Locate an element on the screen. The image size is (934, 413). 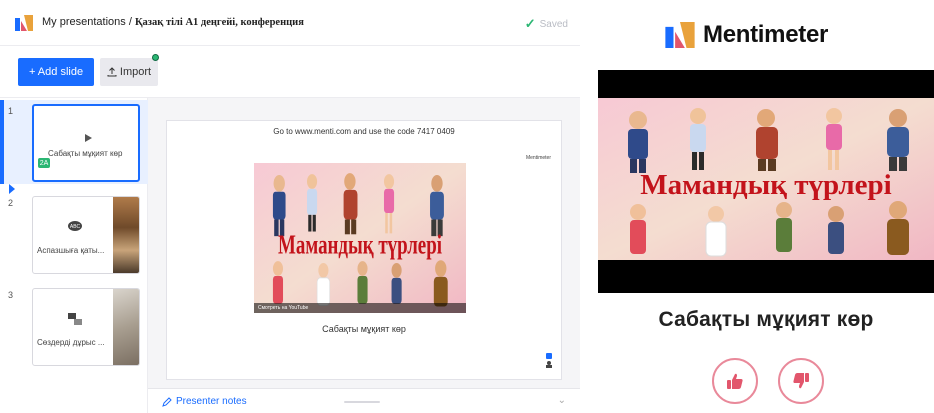
canvas-brand: Mentimeter is located at coordinates (538, 158).